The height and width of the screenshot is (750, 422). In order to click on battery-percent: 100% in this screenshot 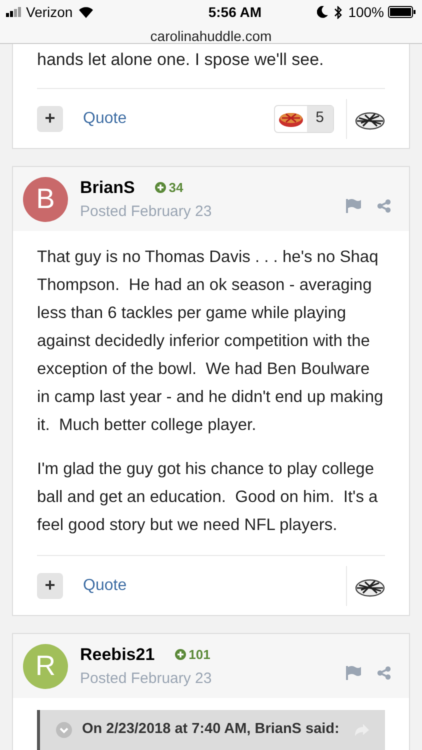, I will do `click(366, 12)`.